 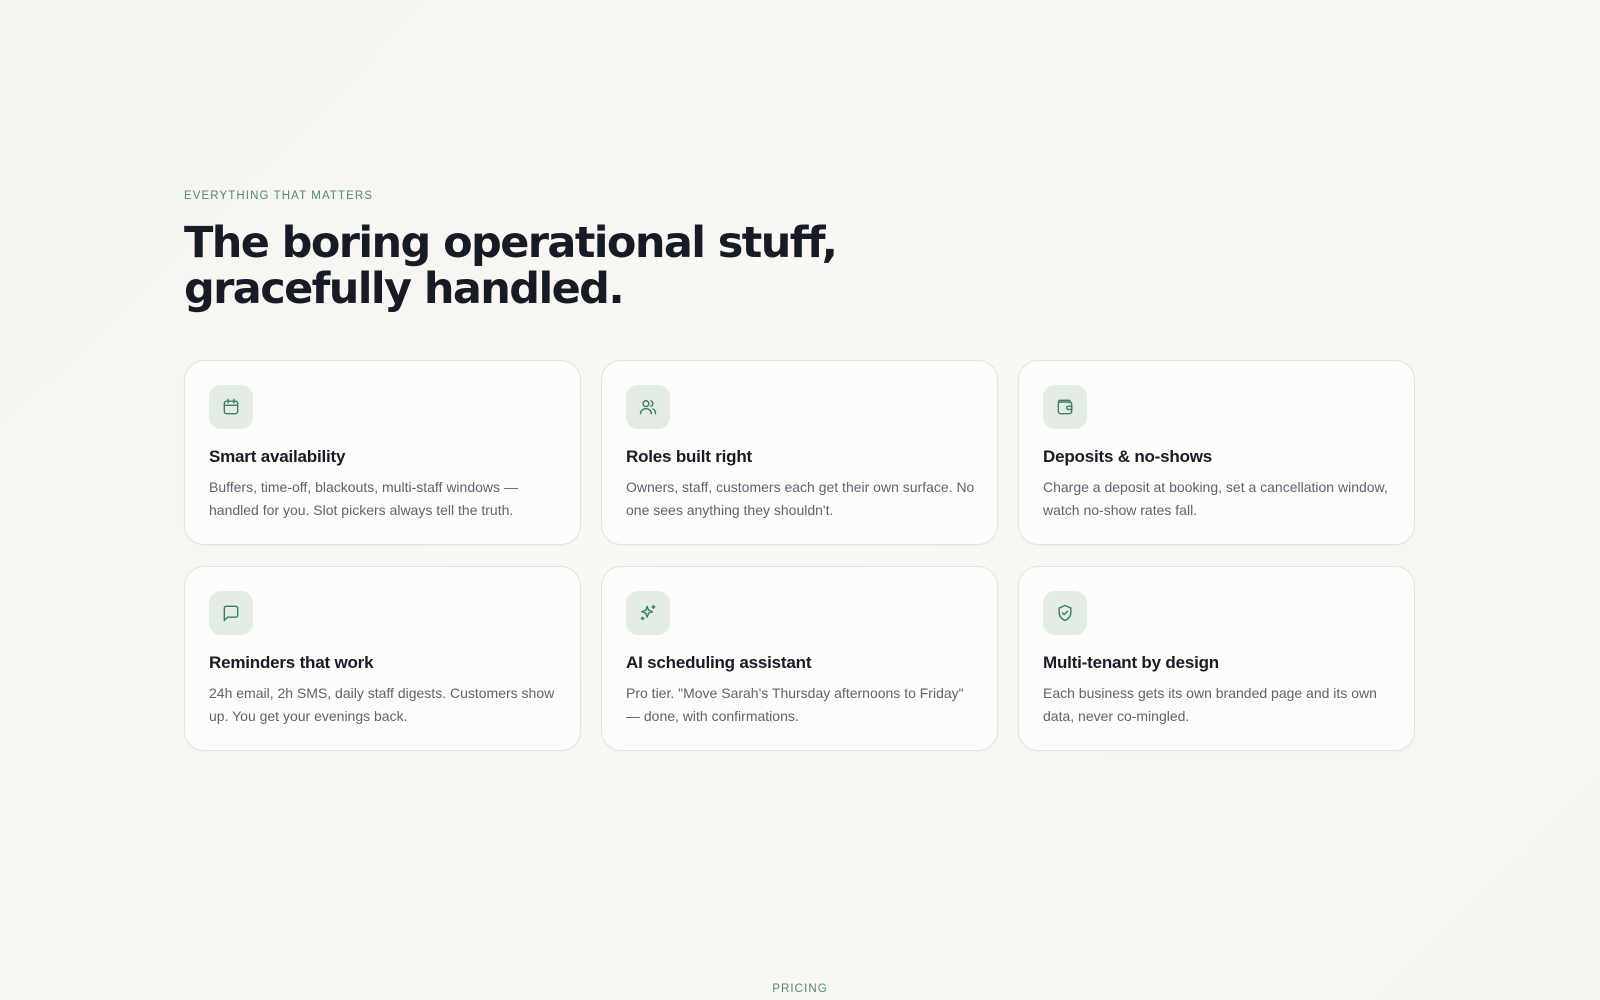 What do you see at coordinates (511, 243) in the screenshot?
I see `headline-line-1: The boring operational stuff,` at bounding box center [511, 243].